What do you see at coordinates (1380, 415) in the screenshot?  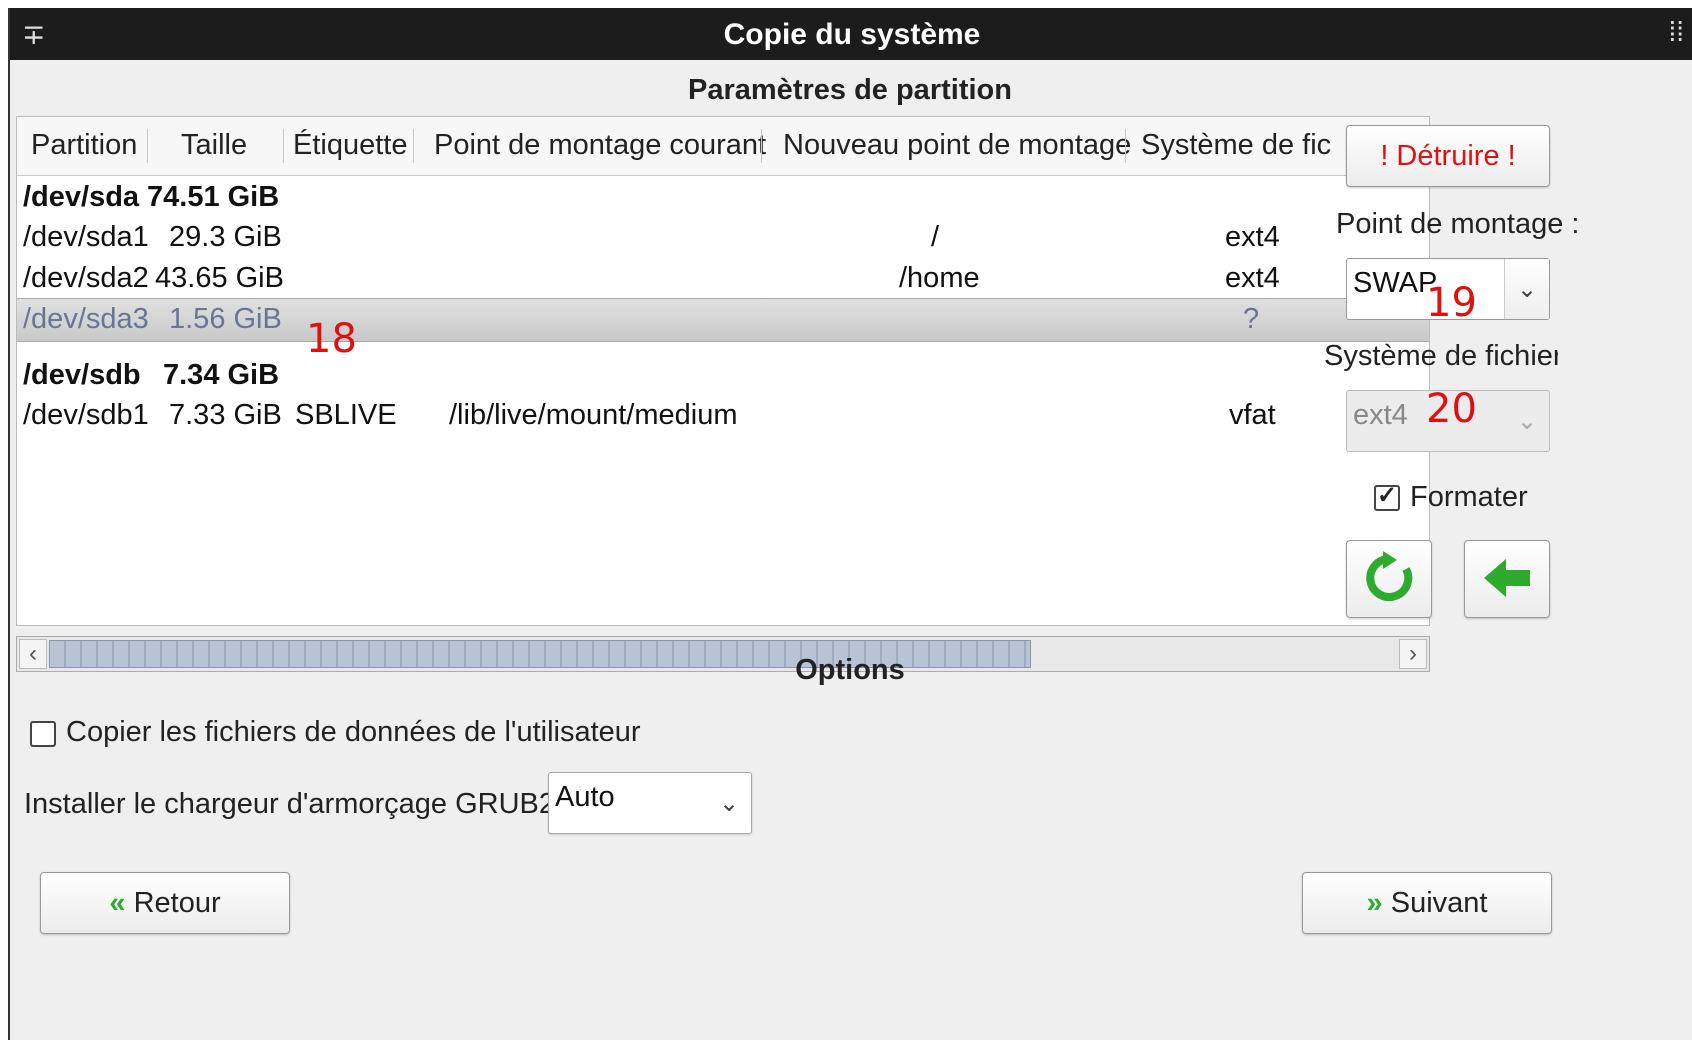 I see `filesystem-value: ext4` at bounding box center [1380, 415].